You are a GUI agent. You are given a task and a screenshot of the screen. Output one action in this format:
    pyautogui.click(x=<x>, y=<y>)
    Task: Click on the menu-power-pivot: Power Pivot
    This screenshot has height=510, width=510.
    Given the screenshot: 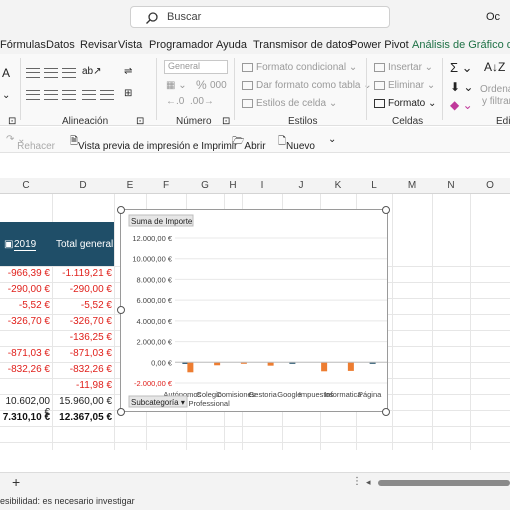 What is the action you would take?
    pyautogui.click(x=379, y=45)
    